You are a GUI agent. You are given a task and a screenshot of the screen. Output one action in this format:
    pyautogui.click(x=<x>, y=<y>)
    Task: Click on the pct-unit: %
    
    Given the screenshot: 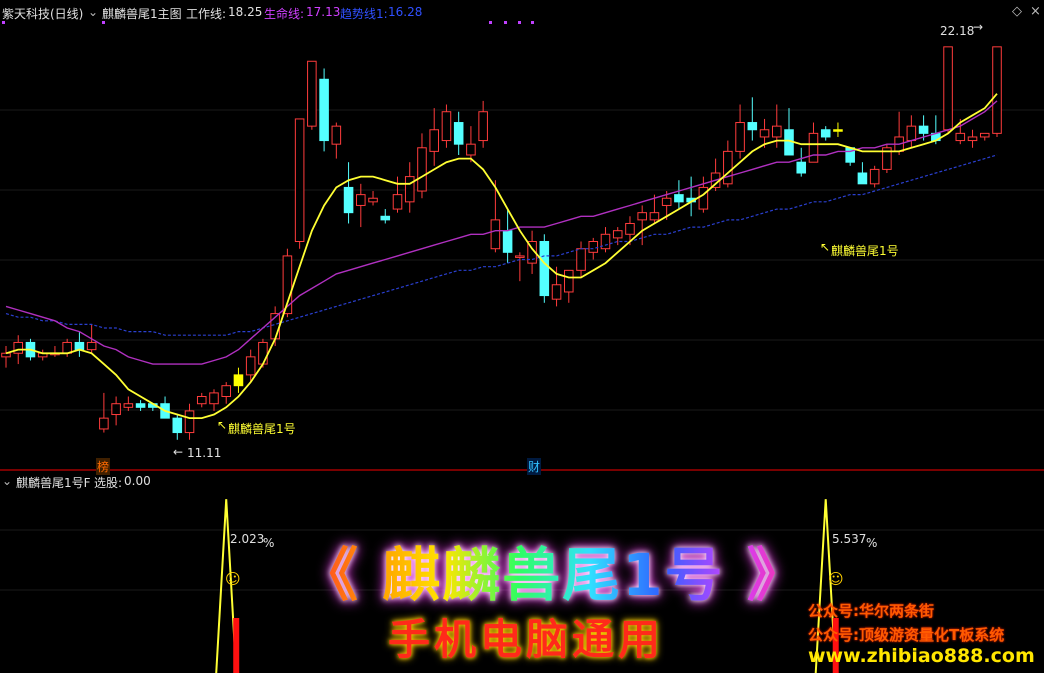 What is the action you would take?
    pyautogui.click(x=269, y=543)
    